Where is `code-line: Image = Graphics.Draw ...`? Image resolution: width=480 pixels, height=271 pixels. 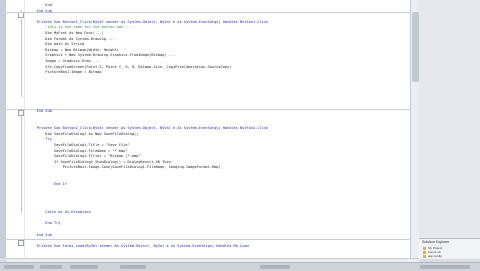
code-line: Image = Graphics.Draw ... is located at coordinates (63, 61).